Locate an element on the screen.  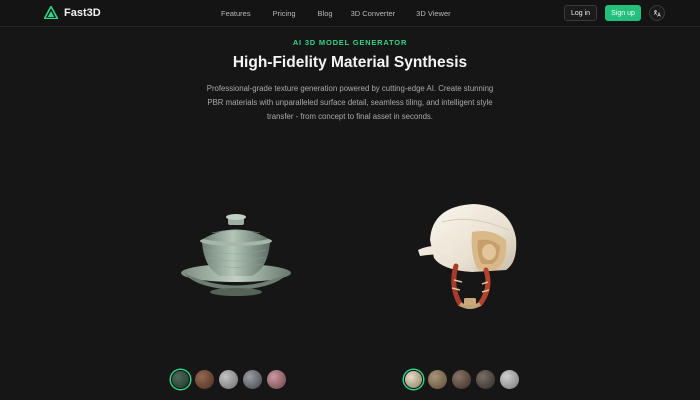
nav-link-pricing: Pricing is located at coordinates (284, 13).